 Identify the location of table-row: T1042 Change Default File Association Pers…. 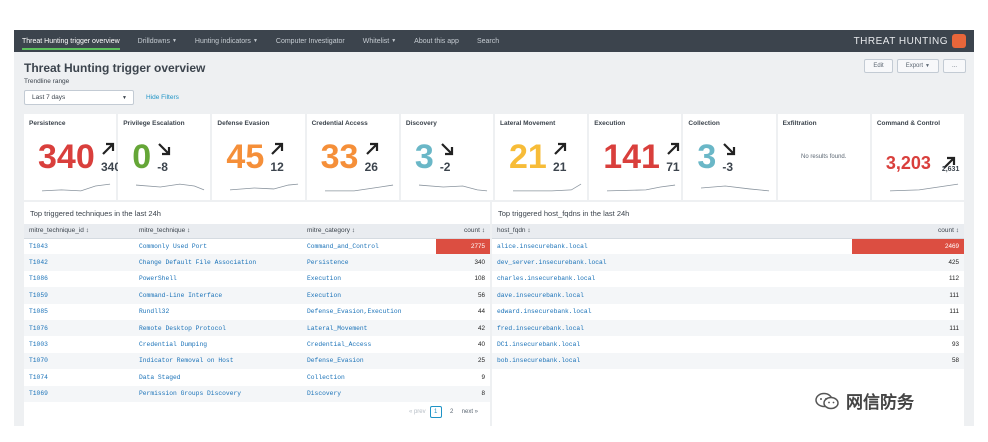
(257, 262).